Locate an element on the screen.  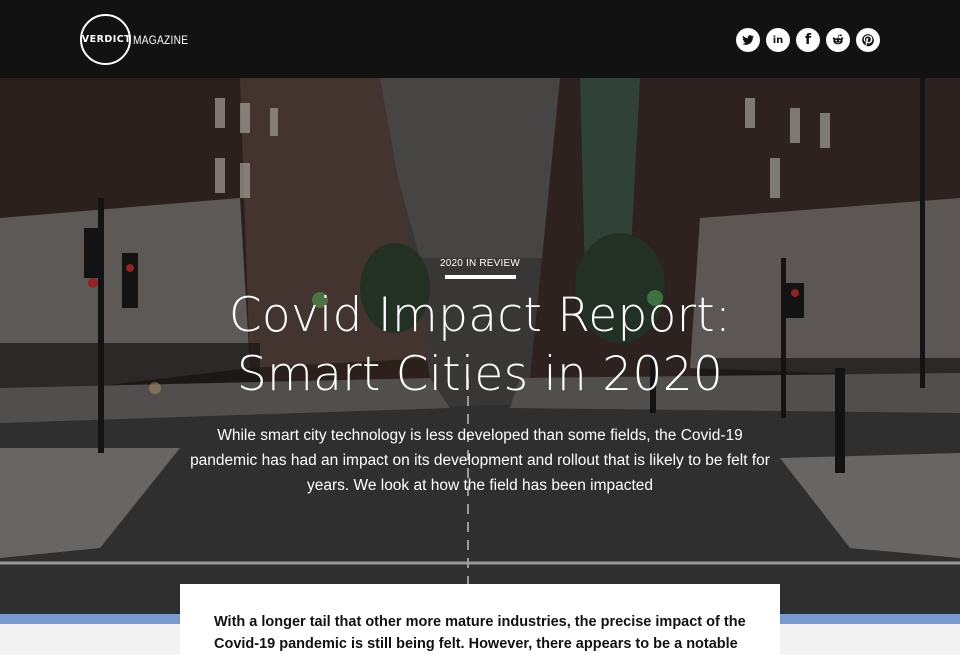
section-kicker: 2020 IN REVIEW is located at coordinates (480, 263).